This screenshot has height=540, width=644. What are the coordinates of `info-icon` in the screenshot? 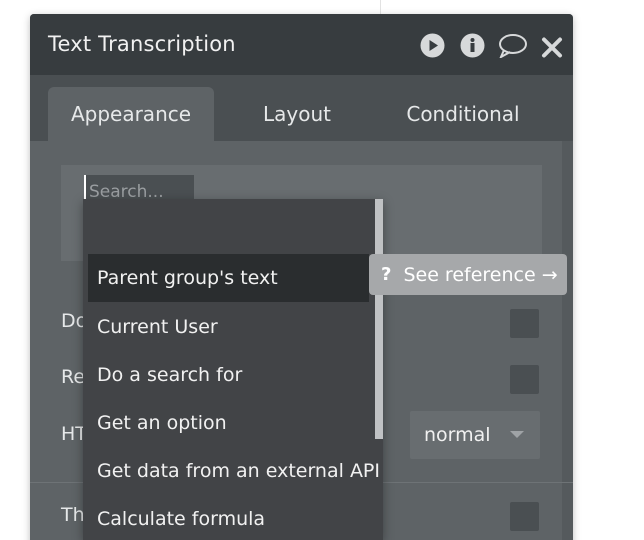 It's located at (472, 45).